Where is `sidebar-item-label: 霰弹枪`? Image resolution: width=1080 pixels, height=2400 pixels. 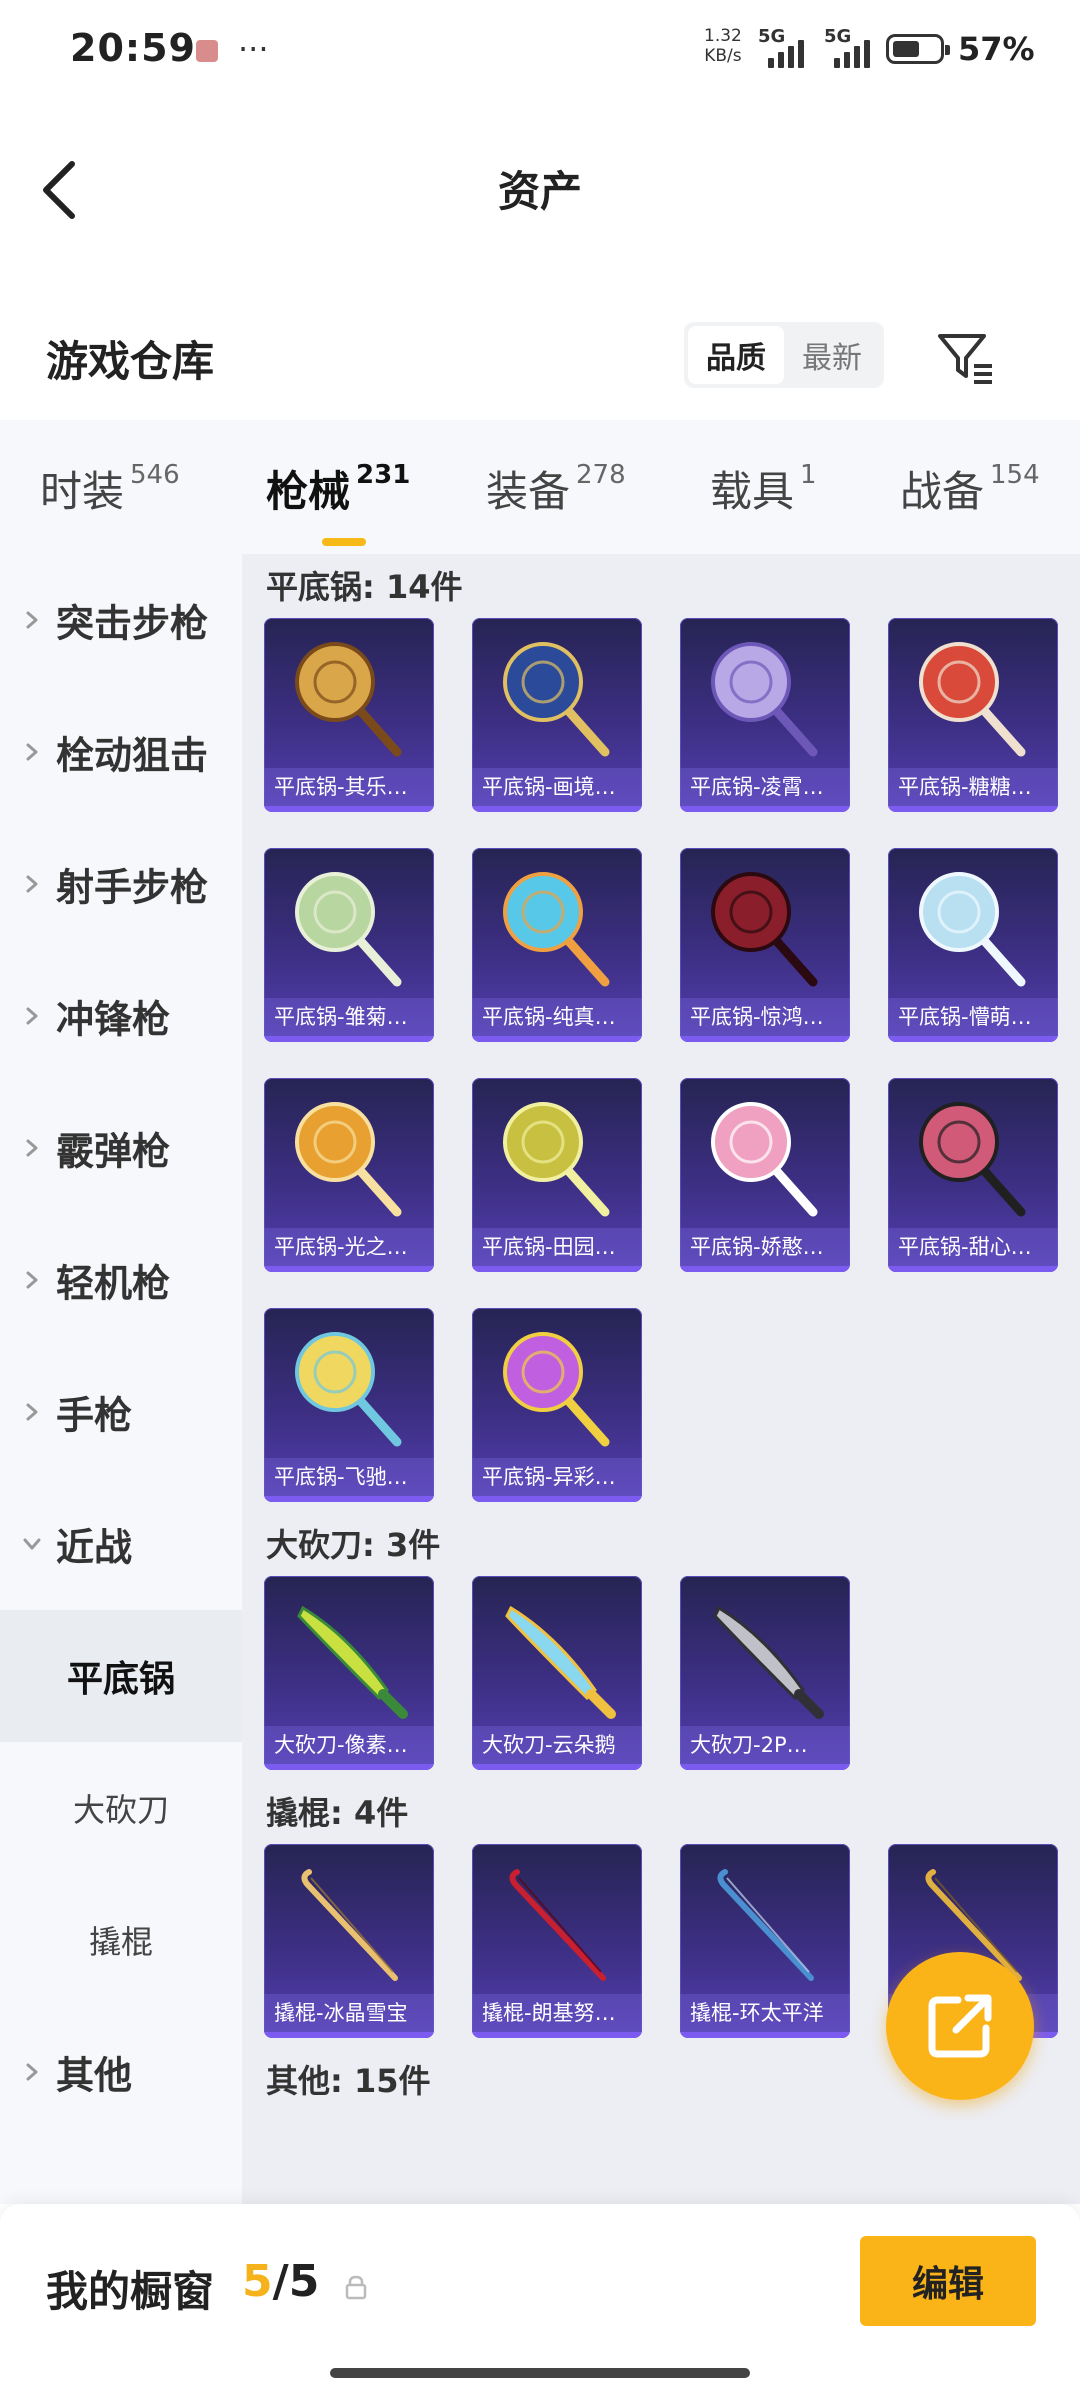
sidebar-item-label: 霰弹枪 is located at coordinates (113, 1151).